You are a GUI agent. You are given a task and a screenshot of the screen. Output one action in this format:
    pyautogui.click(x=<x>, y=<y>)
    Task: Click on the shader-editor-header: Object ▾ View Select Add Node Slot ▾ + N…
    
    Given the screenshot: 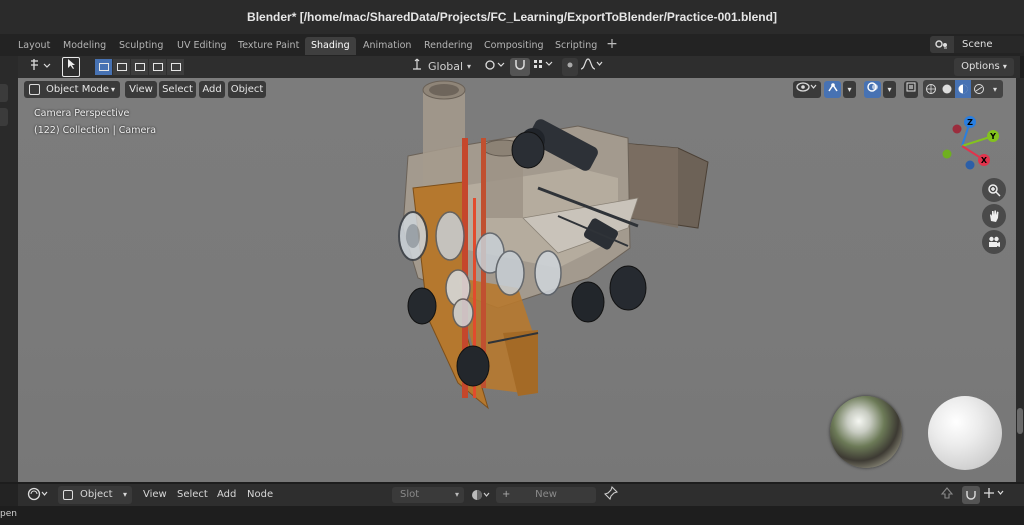 What is the action you would take?
    pyautogui.click(x=521, y=495)
    